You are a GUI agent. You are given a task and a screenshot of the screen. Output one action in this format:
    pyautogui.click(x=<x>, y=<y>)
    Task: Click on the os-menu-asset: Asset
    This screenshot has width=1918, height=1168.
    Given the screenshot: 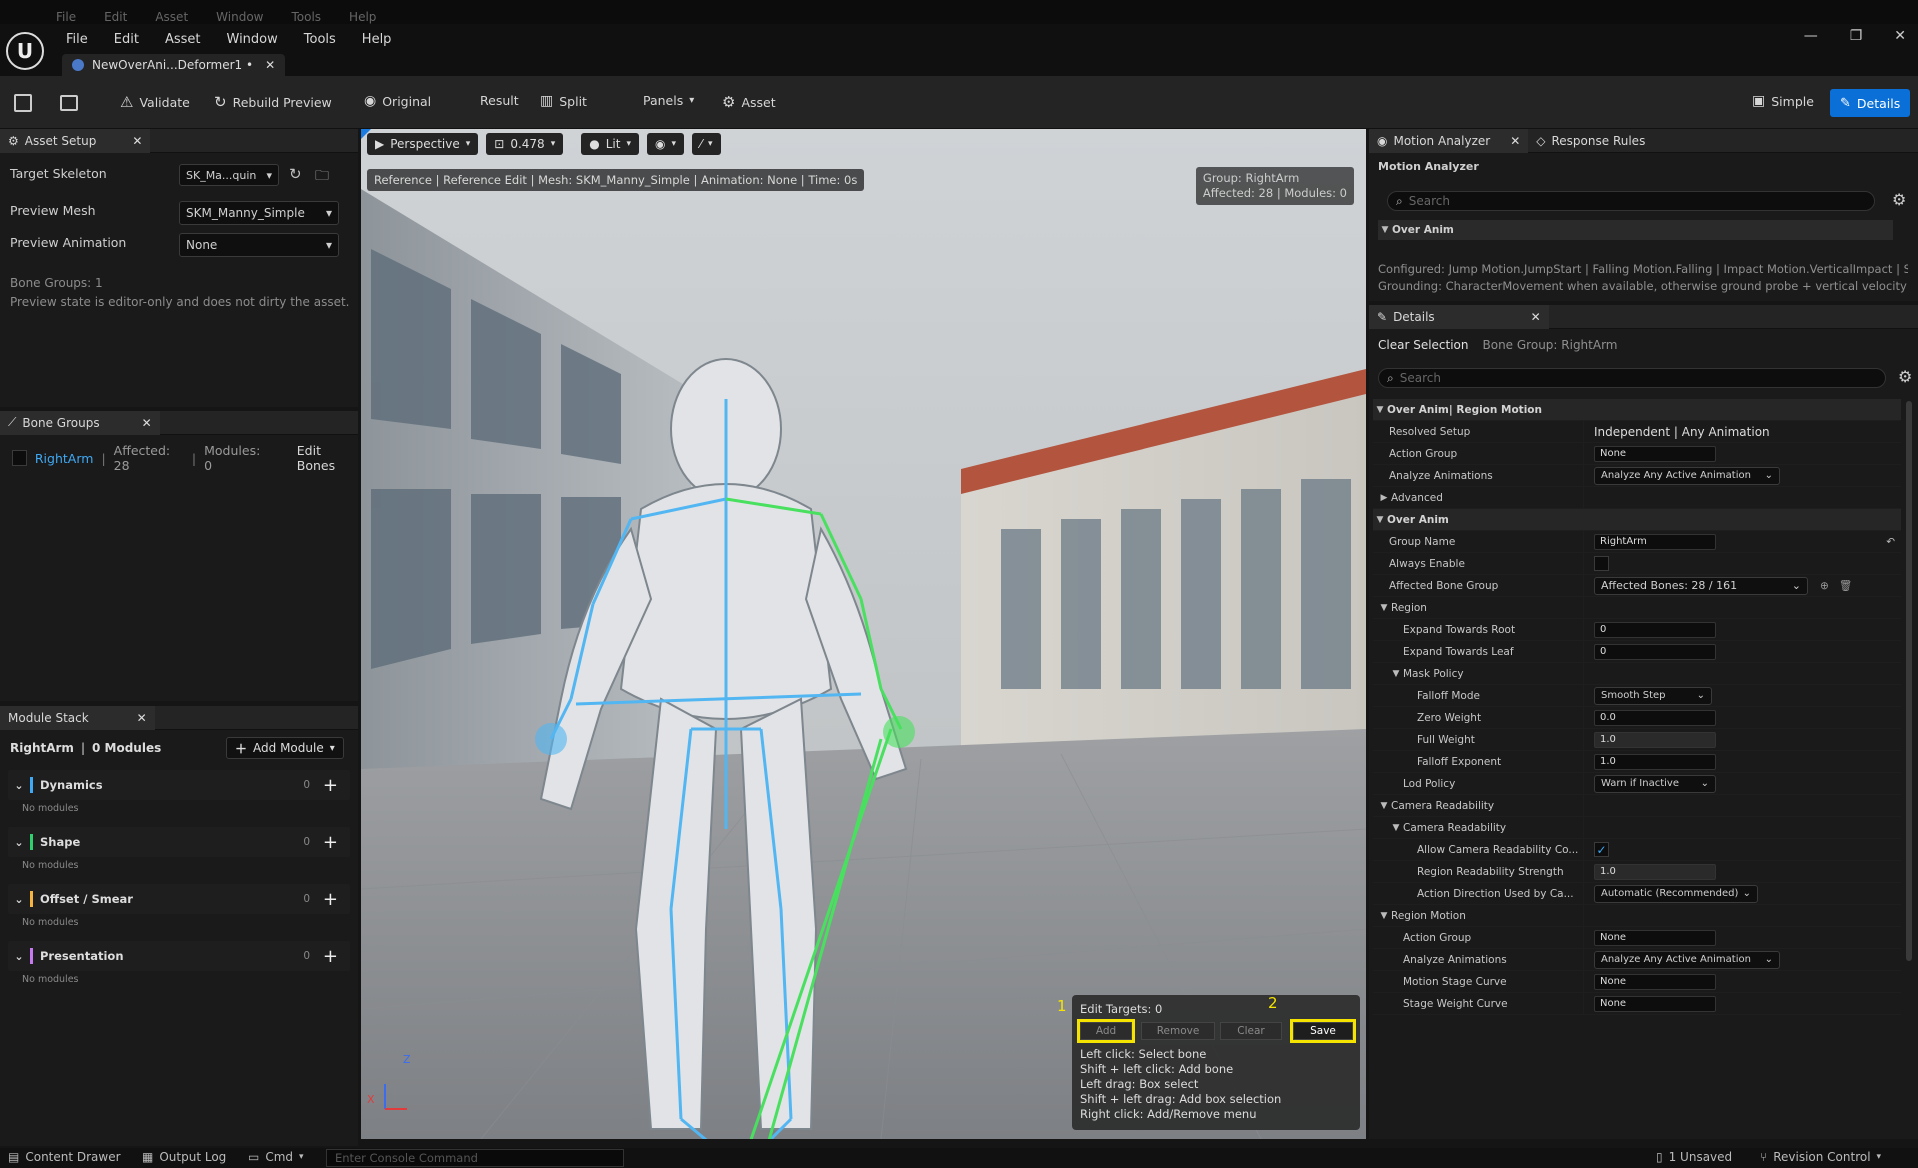 What is the action you would take?
    pyautogui.click(x=171, y=17)
    